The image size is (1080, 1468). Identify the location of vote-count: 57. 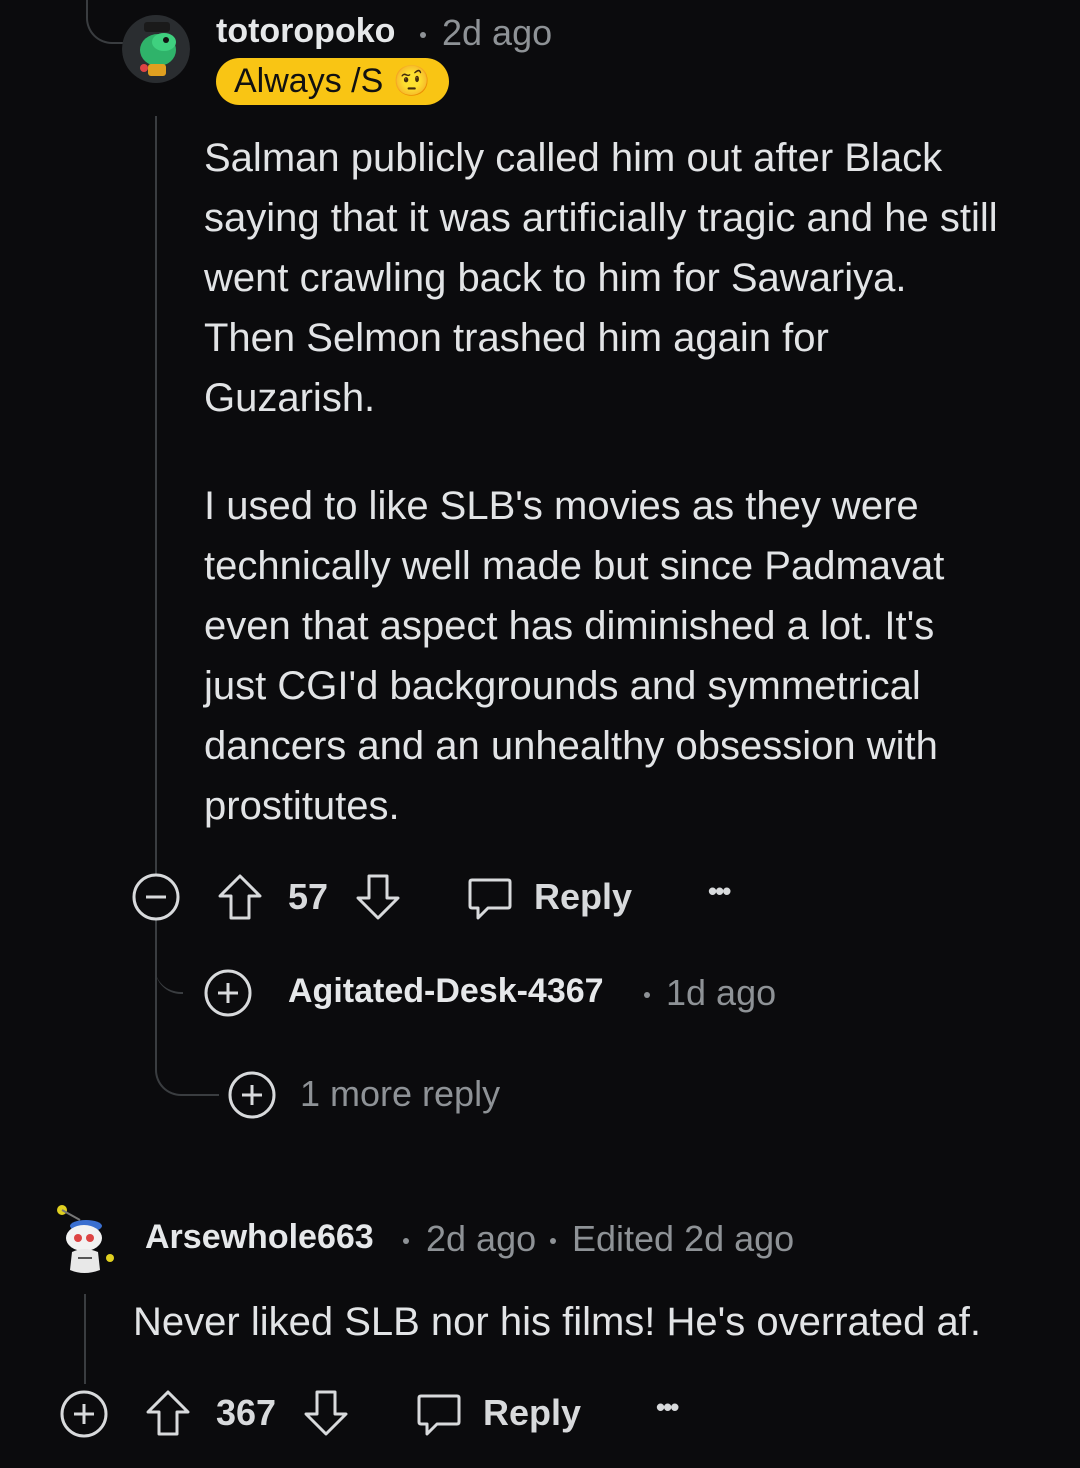
(308, 896).